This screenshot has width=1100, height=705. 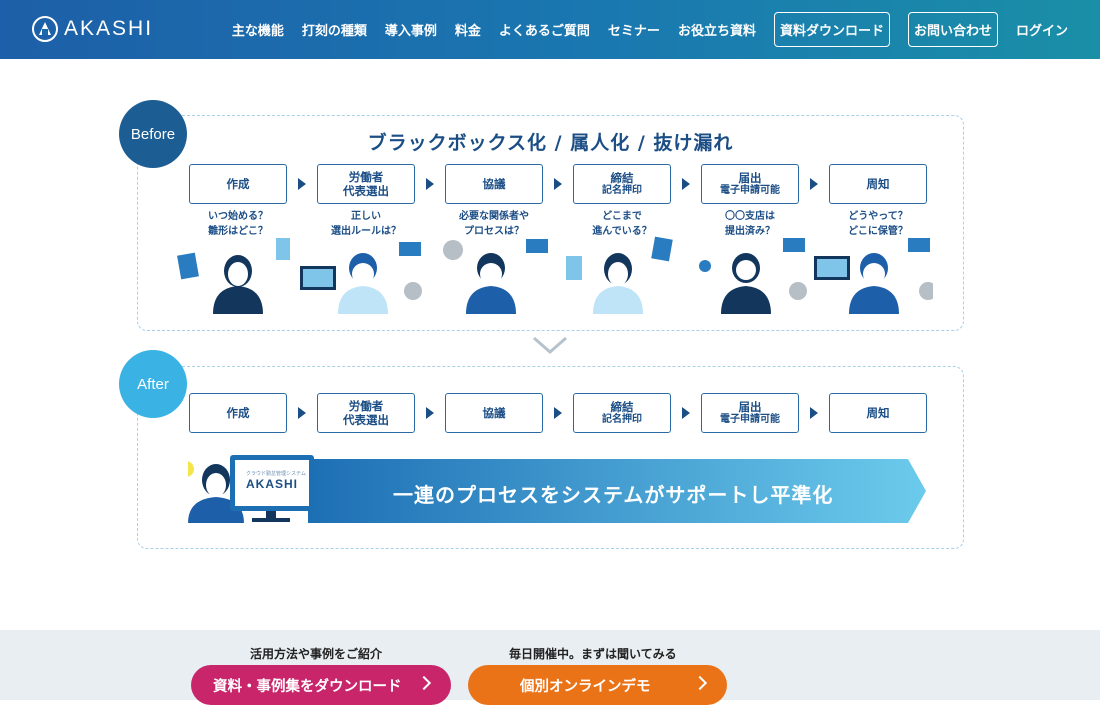 I want to click on after-step-conclude: 締結 記名押印, so click(x=622, y=413).